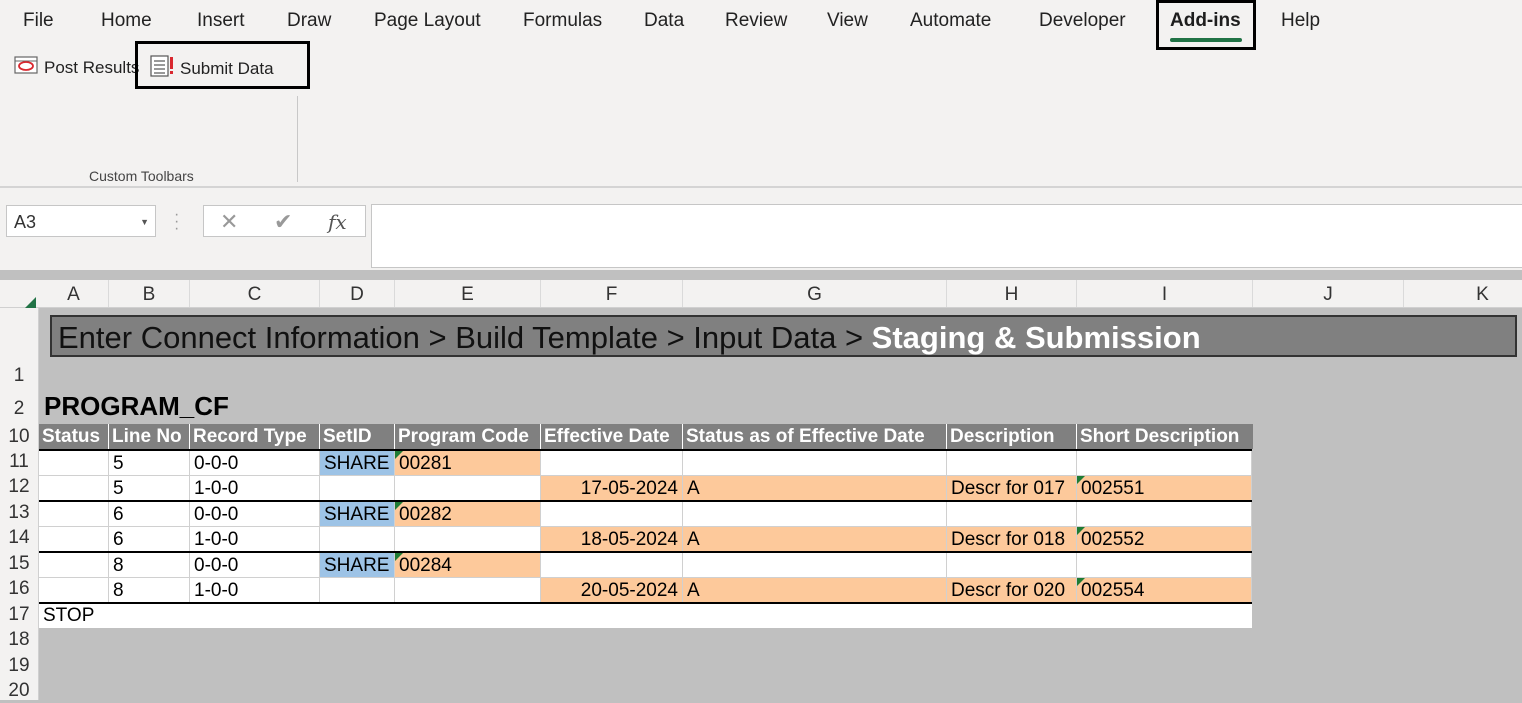  Describe the element at coordinates (1463, 293) in the screenshot. I see `column-header-k: K` at that location.